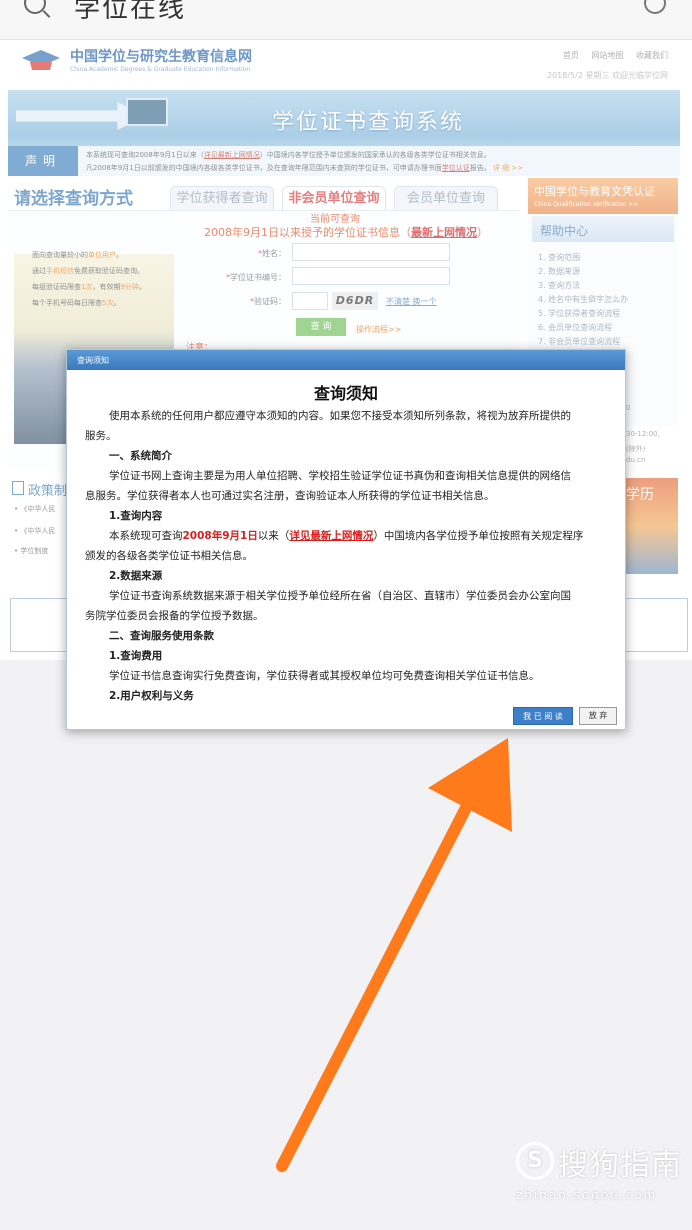 This screenshot has width=692, height=1230. Describe the element at coordinates (48, 491) in the screenshot. I see `policy-title: 政策制` at that location.